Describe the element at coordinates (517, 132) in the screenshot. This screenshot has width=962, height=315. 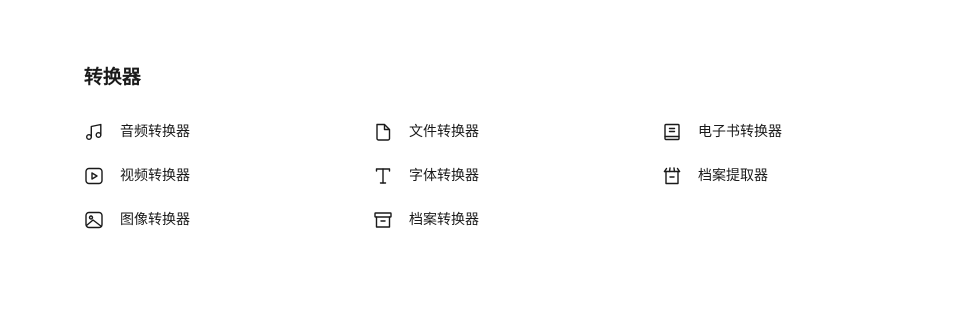
I see `document-converter-link: 文件转换器` at that location.